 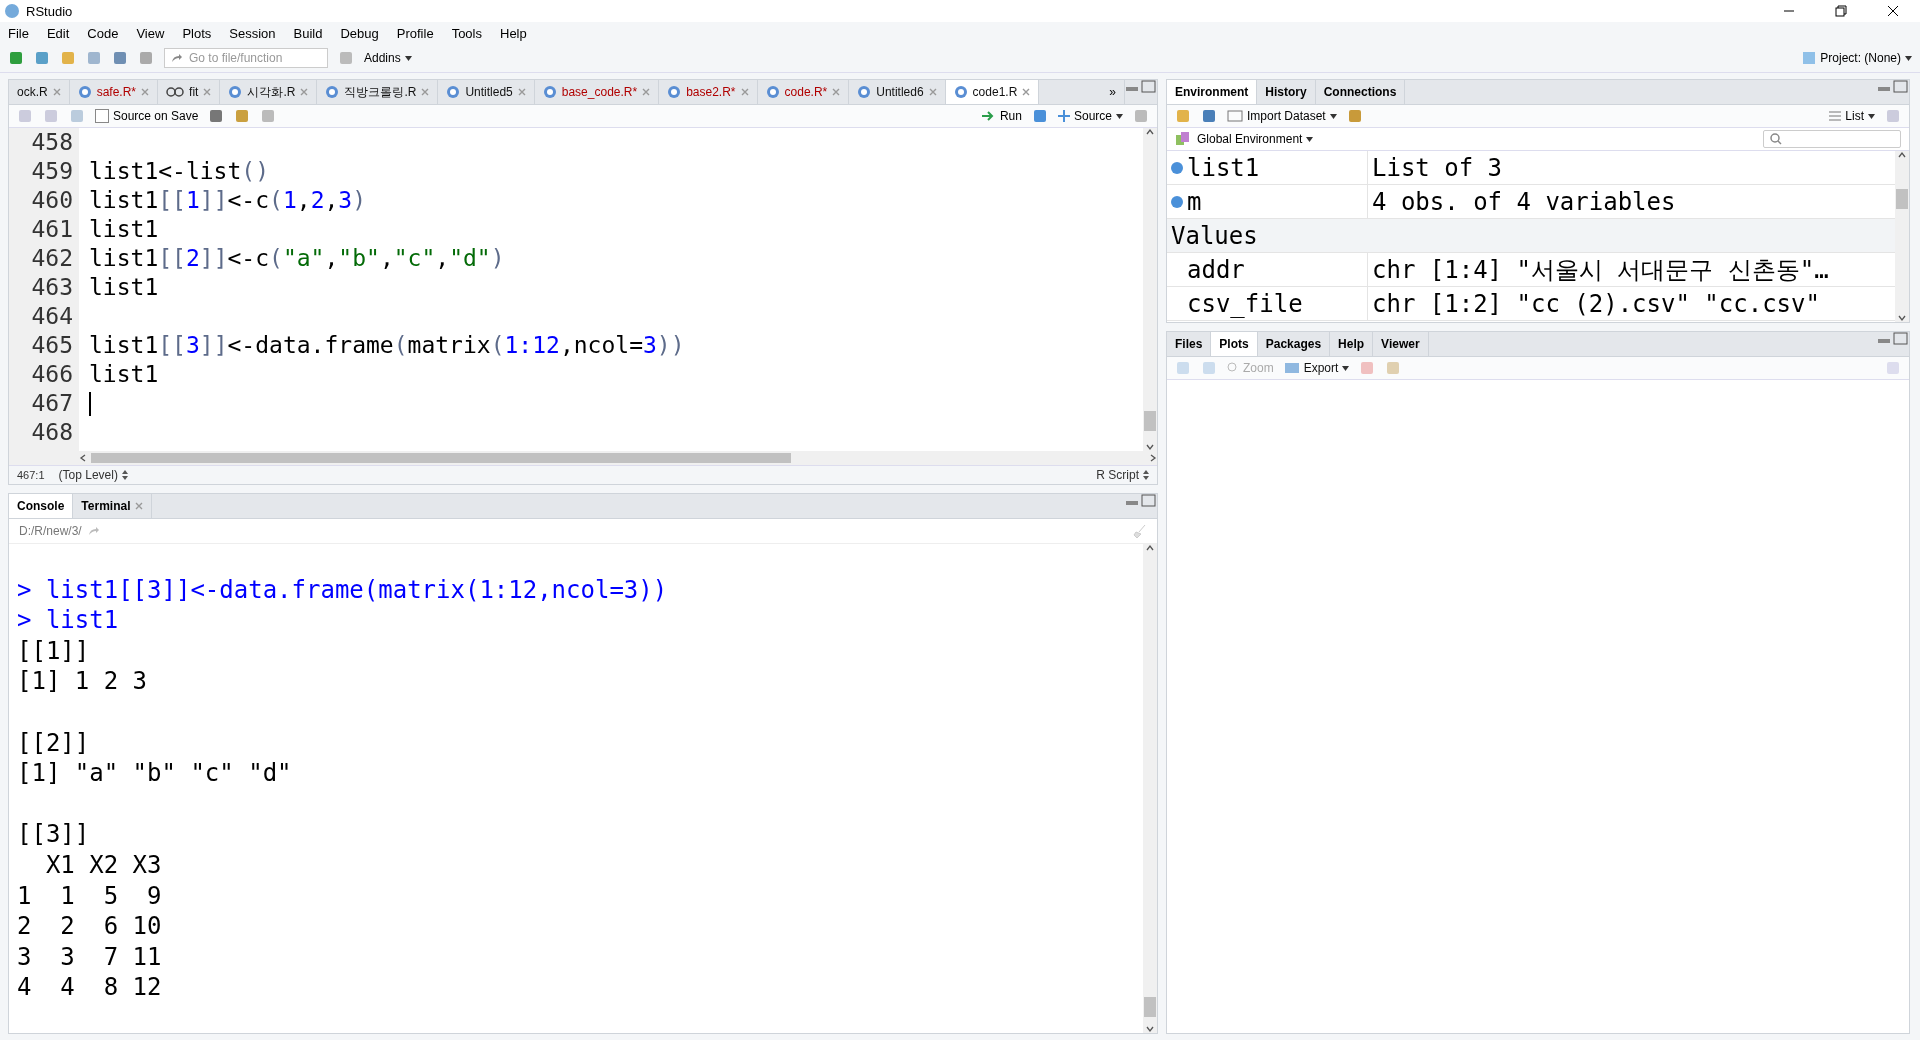 What do you see at coordinates (1294, 344) in the screenshot?
I see `pane-tab: Packages` at bounding box center [1294, 344].